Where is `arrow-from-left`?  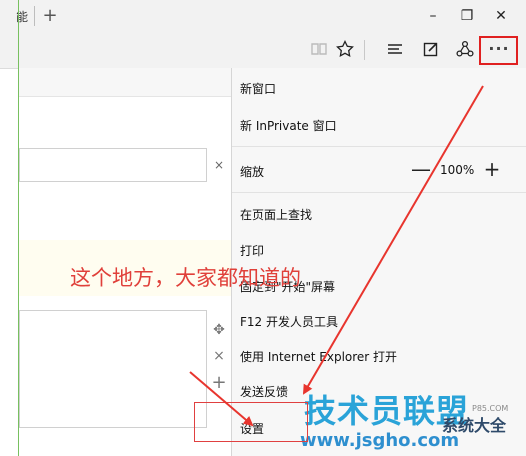
arrow-from-left is located at coordinates (221, 399).